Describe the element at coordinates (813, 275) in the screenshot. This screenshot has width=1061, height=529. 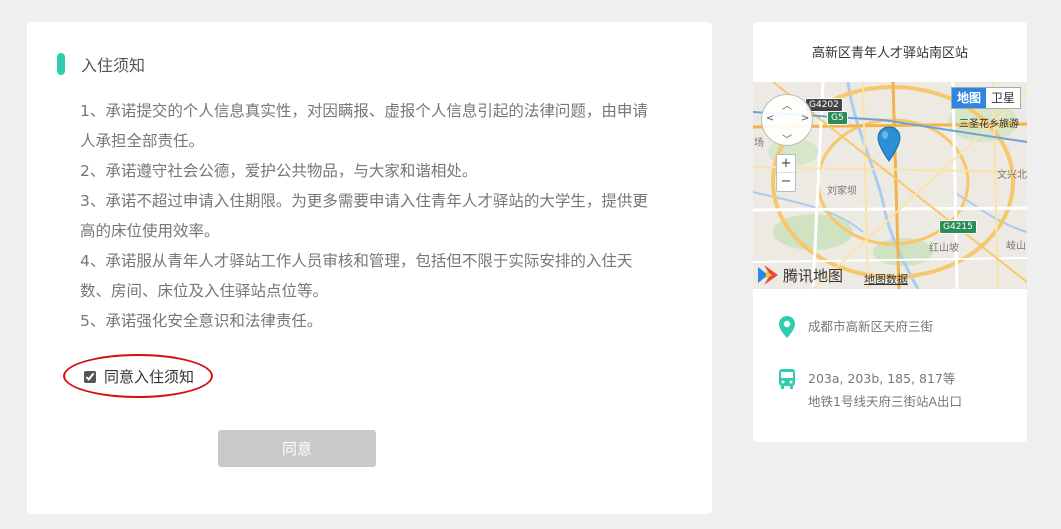
I see `map-logo-text: 腾讯地图` at that location.